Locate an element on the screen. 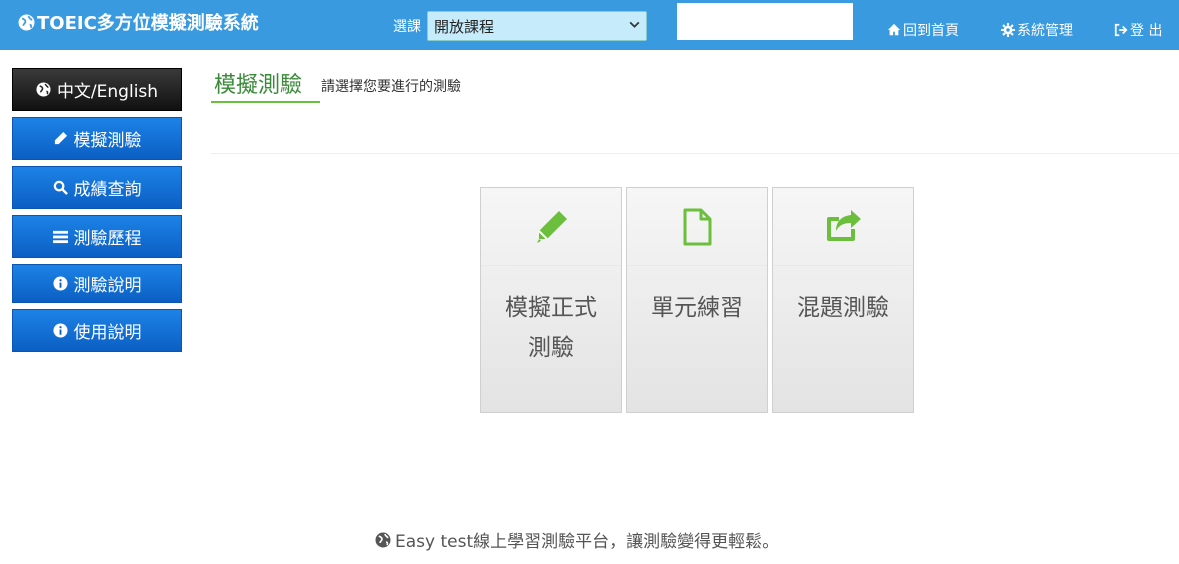 Image resolution: width=1179 pixels, height=564 pixels. card-label-line1: 單元練習 is located at coordinates (697, 308).